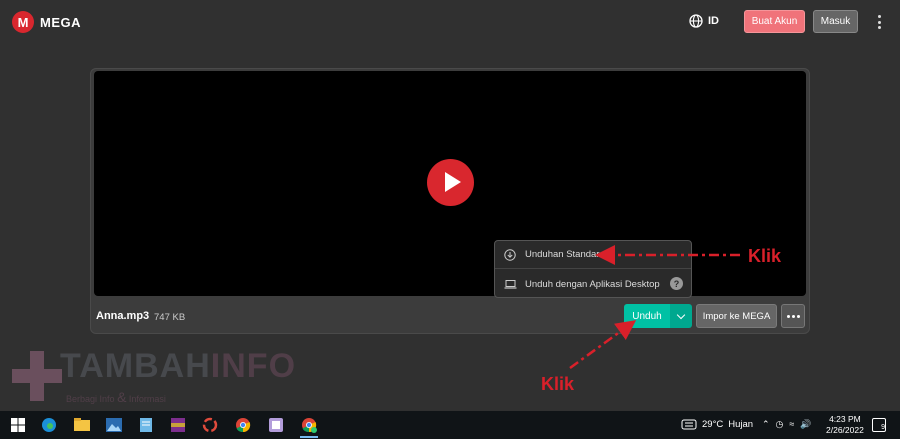 The width and height of the screenshot is (900, 439). What do you see at coordinates (805, 424) in the screenshot?
I see `volume-icon: 🔊` at bounding box center [805, 424].